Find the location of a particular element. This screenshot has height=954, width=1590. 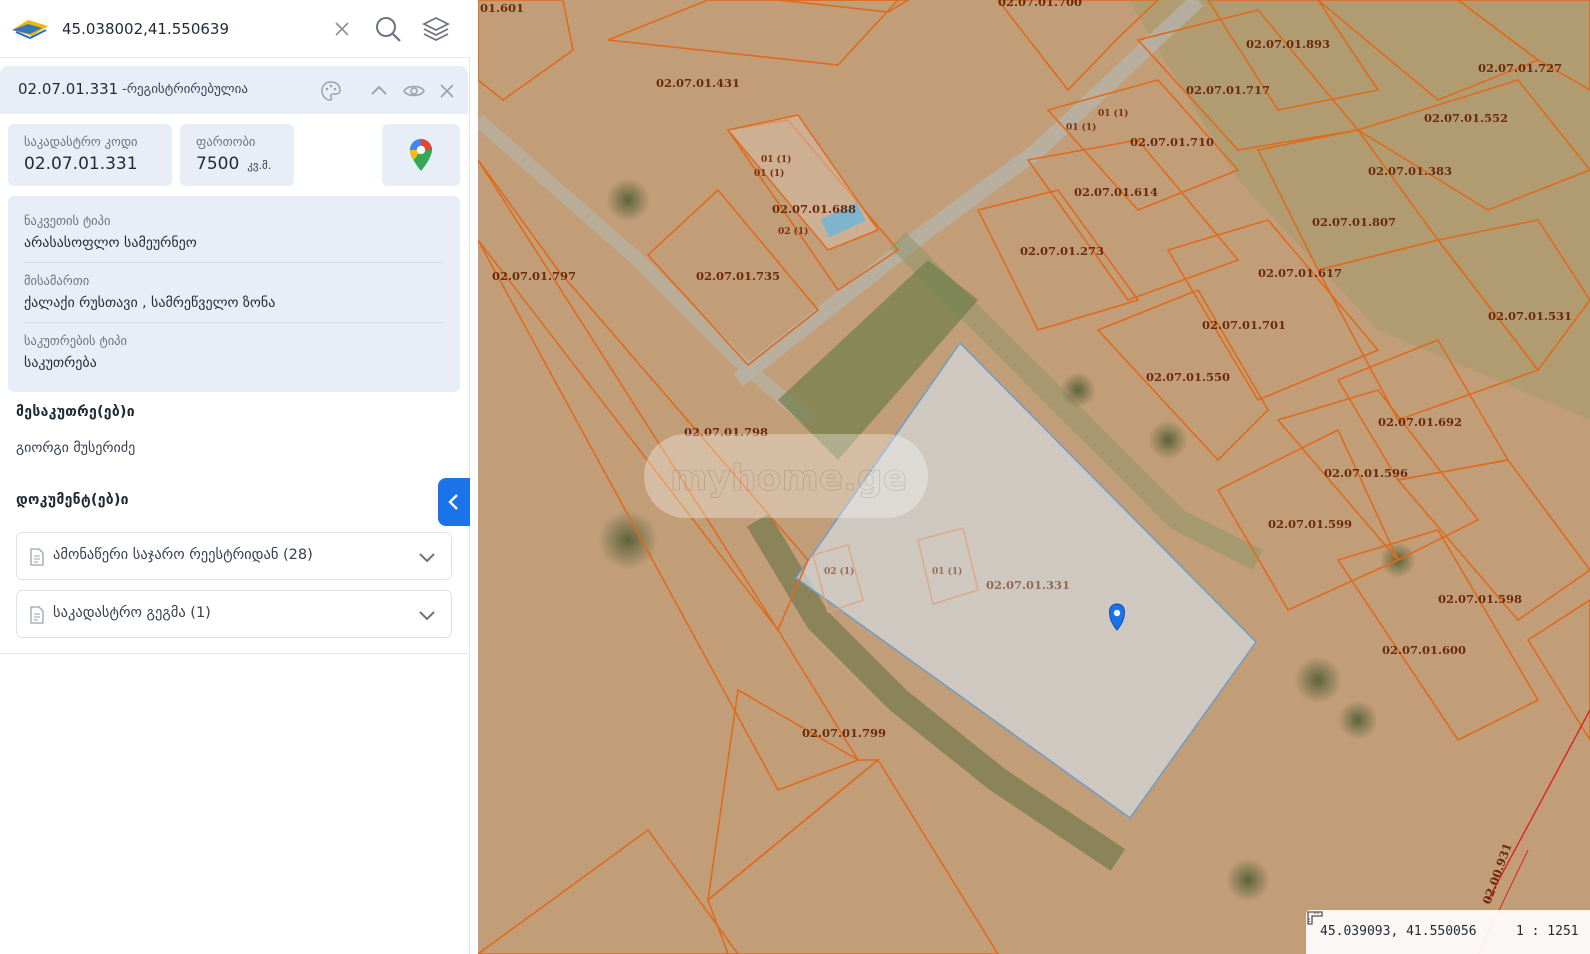

owners-title: მესაკუთრე(ებ)ი is located at coordinates (75, 412).